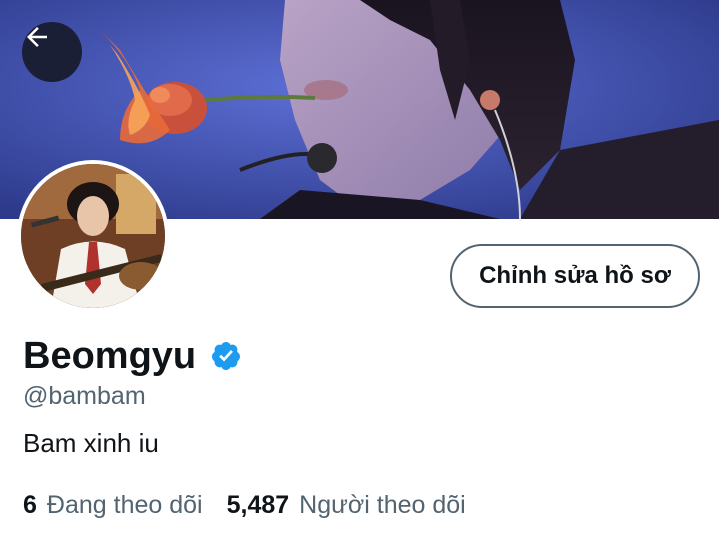 This screenshot has width=719, height=535. Describe the element at coordinates (575, 276) in the screenshot. I see `edit-profile-button: Chỉnh sửa hồ sơ` at that location.